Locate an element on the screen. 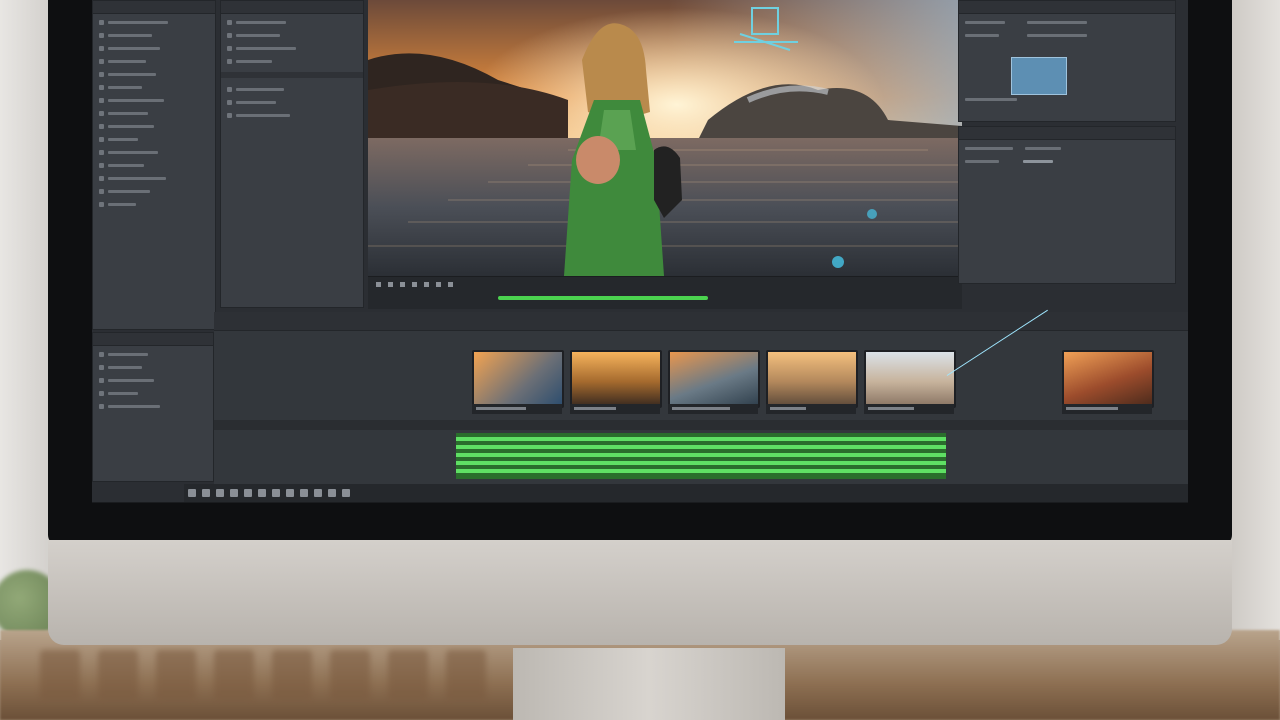  settings-icon is located at coordinates (262, 493).